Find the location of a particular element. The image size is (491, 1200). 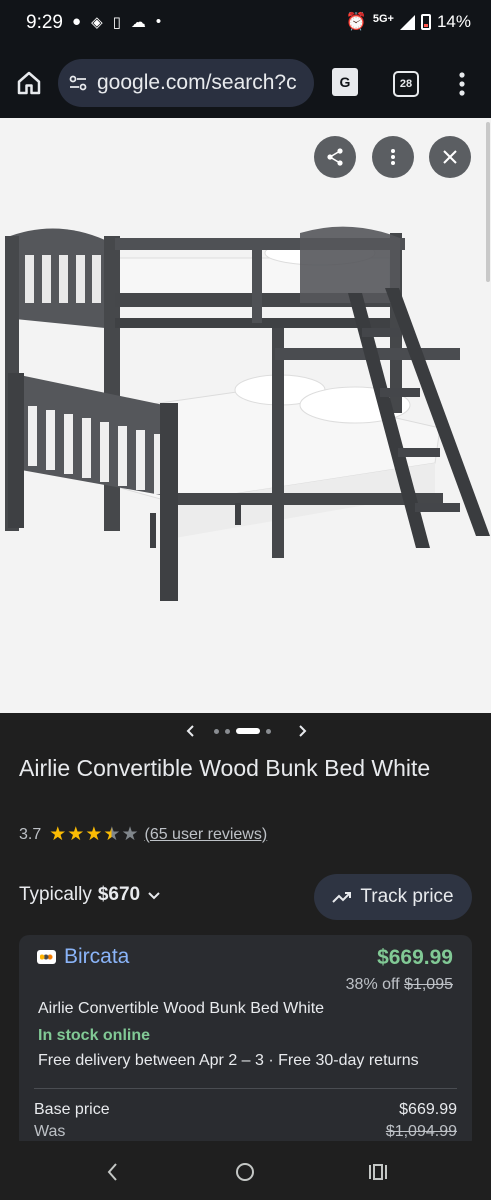

system-icons: ⏰ 5G+ 14% is located at coordinates (408, 22).